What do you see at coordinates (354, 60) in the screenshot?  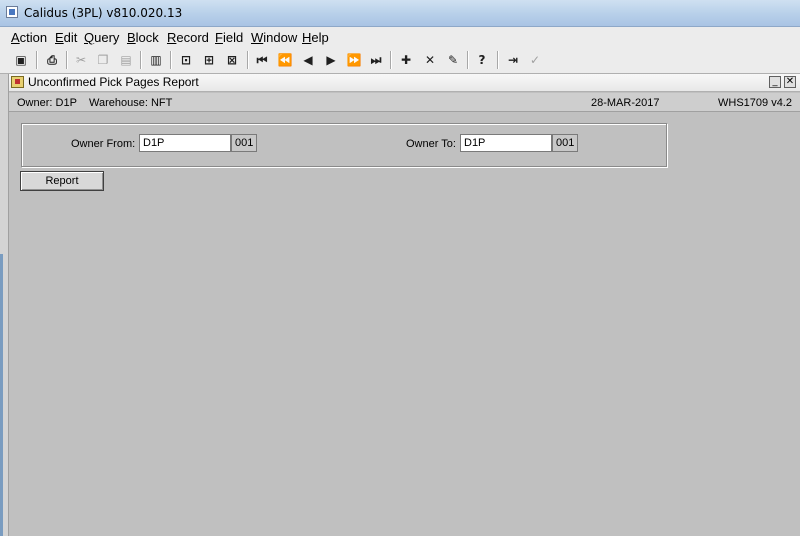 I see `next-block-icon: ⏩` at bounding box center [354, 60].